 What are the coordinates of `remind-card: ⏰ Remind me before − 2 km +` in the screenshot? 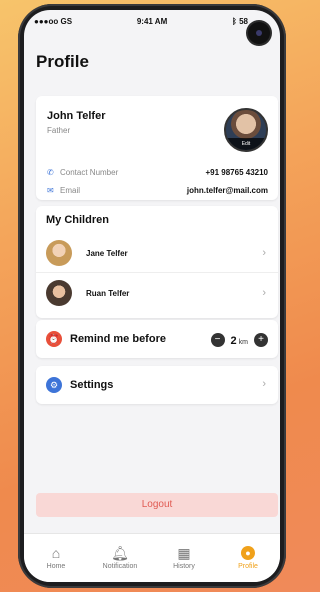 It's located at (157, 339).